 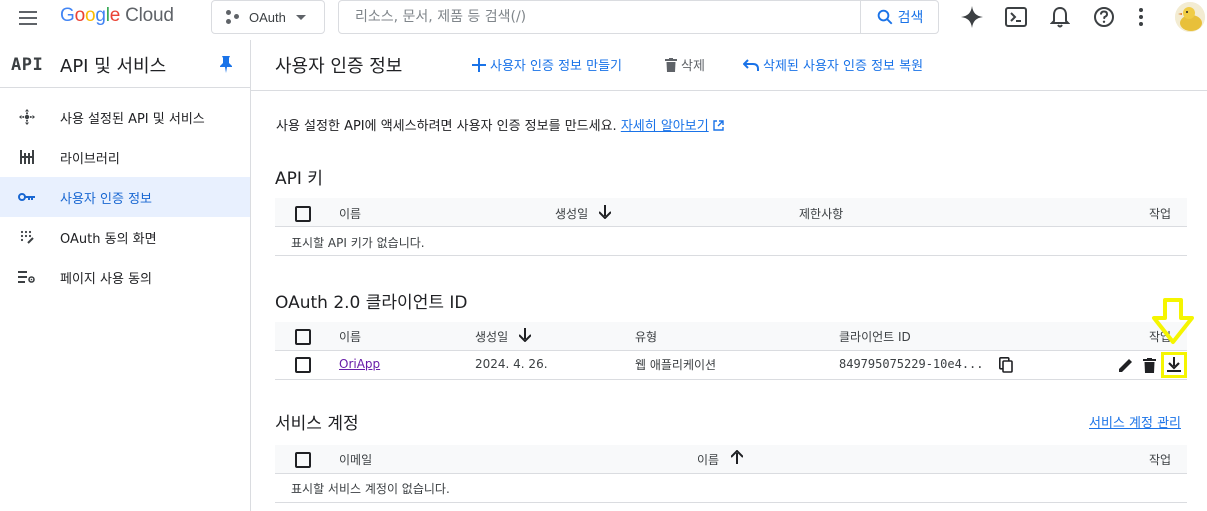 I want to click on undo-icon, so click(x=751, y=64).